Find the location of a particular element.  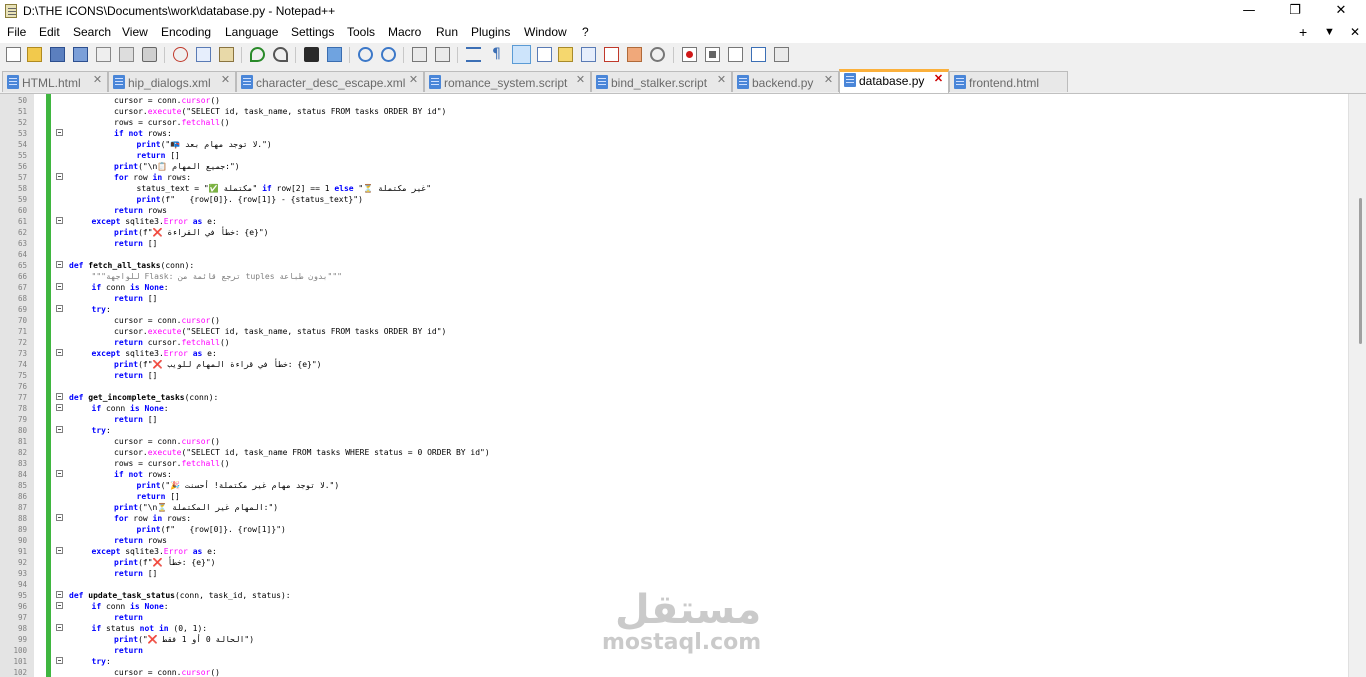

tab-hip-dialogs-xml: hip_dialogs.xml ✕ is located at coordinates (172, 81).